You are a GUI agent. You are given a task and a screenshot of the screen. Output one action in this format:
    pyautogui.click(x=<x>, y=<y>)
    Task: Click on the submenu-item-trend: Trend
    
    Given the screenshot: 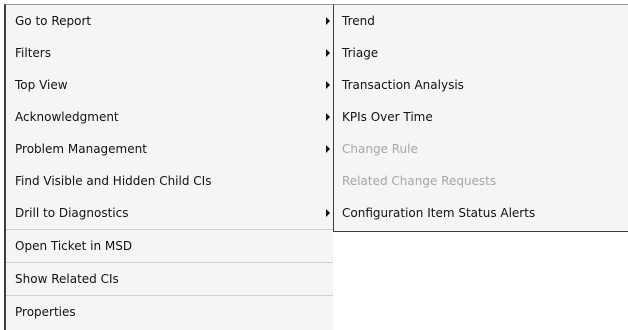 What is the action you would take?
    pyautogui.click(x=481, y=21)
    